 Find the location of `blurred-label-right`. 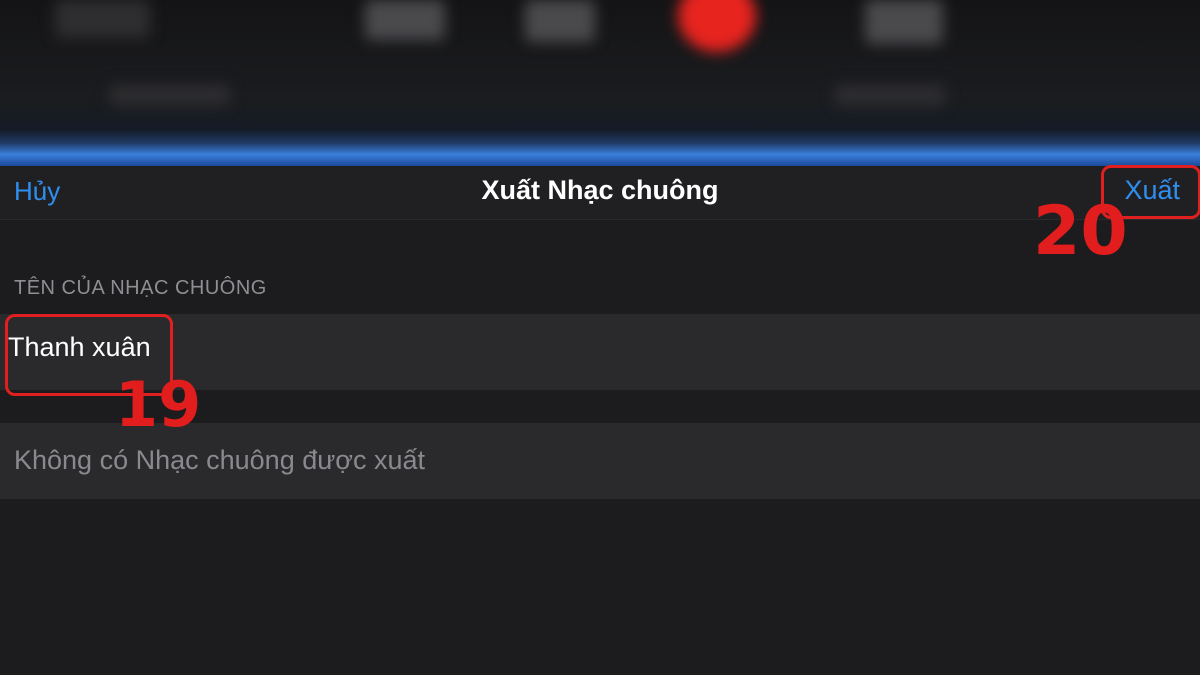

blurred-label-right is located at coordinates (890, 95).